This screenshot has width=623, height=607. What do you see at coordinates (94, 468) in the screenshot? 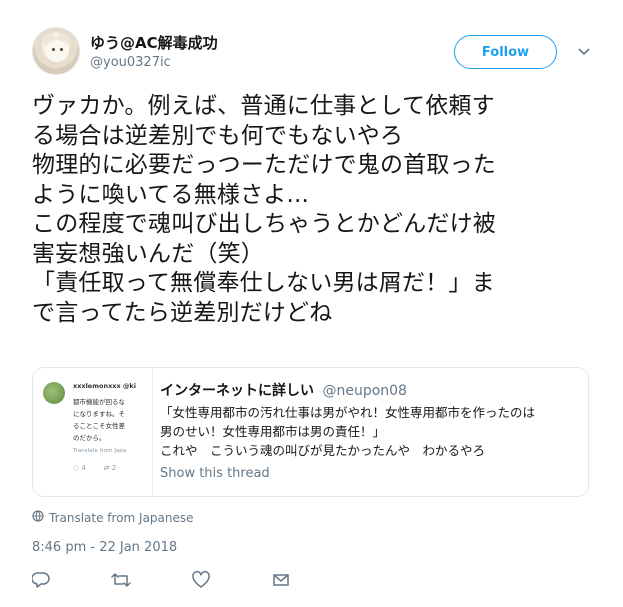
I see `thumbnail-actions: ◌ 4 ⇄ 2` at bounding box center [94, 468].